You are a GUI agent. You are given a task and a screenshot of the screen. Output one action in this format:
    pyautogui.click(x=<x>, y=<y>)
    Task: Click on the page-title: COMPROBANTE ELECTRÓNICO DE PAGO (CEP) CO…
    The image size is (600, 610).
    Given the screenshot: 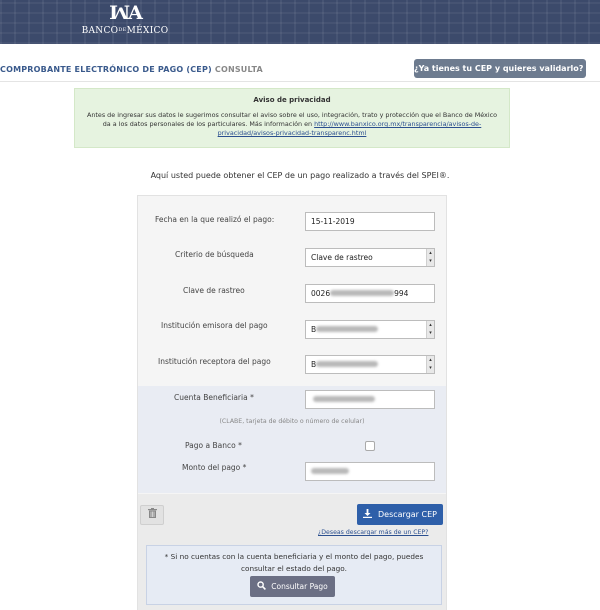 What is the action you would take?
    pyautogui.click(x=131, y=69)
    